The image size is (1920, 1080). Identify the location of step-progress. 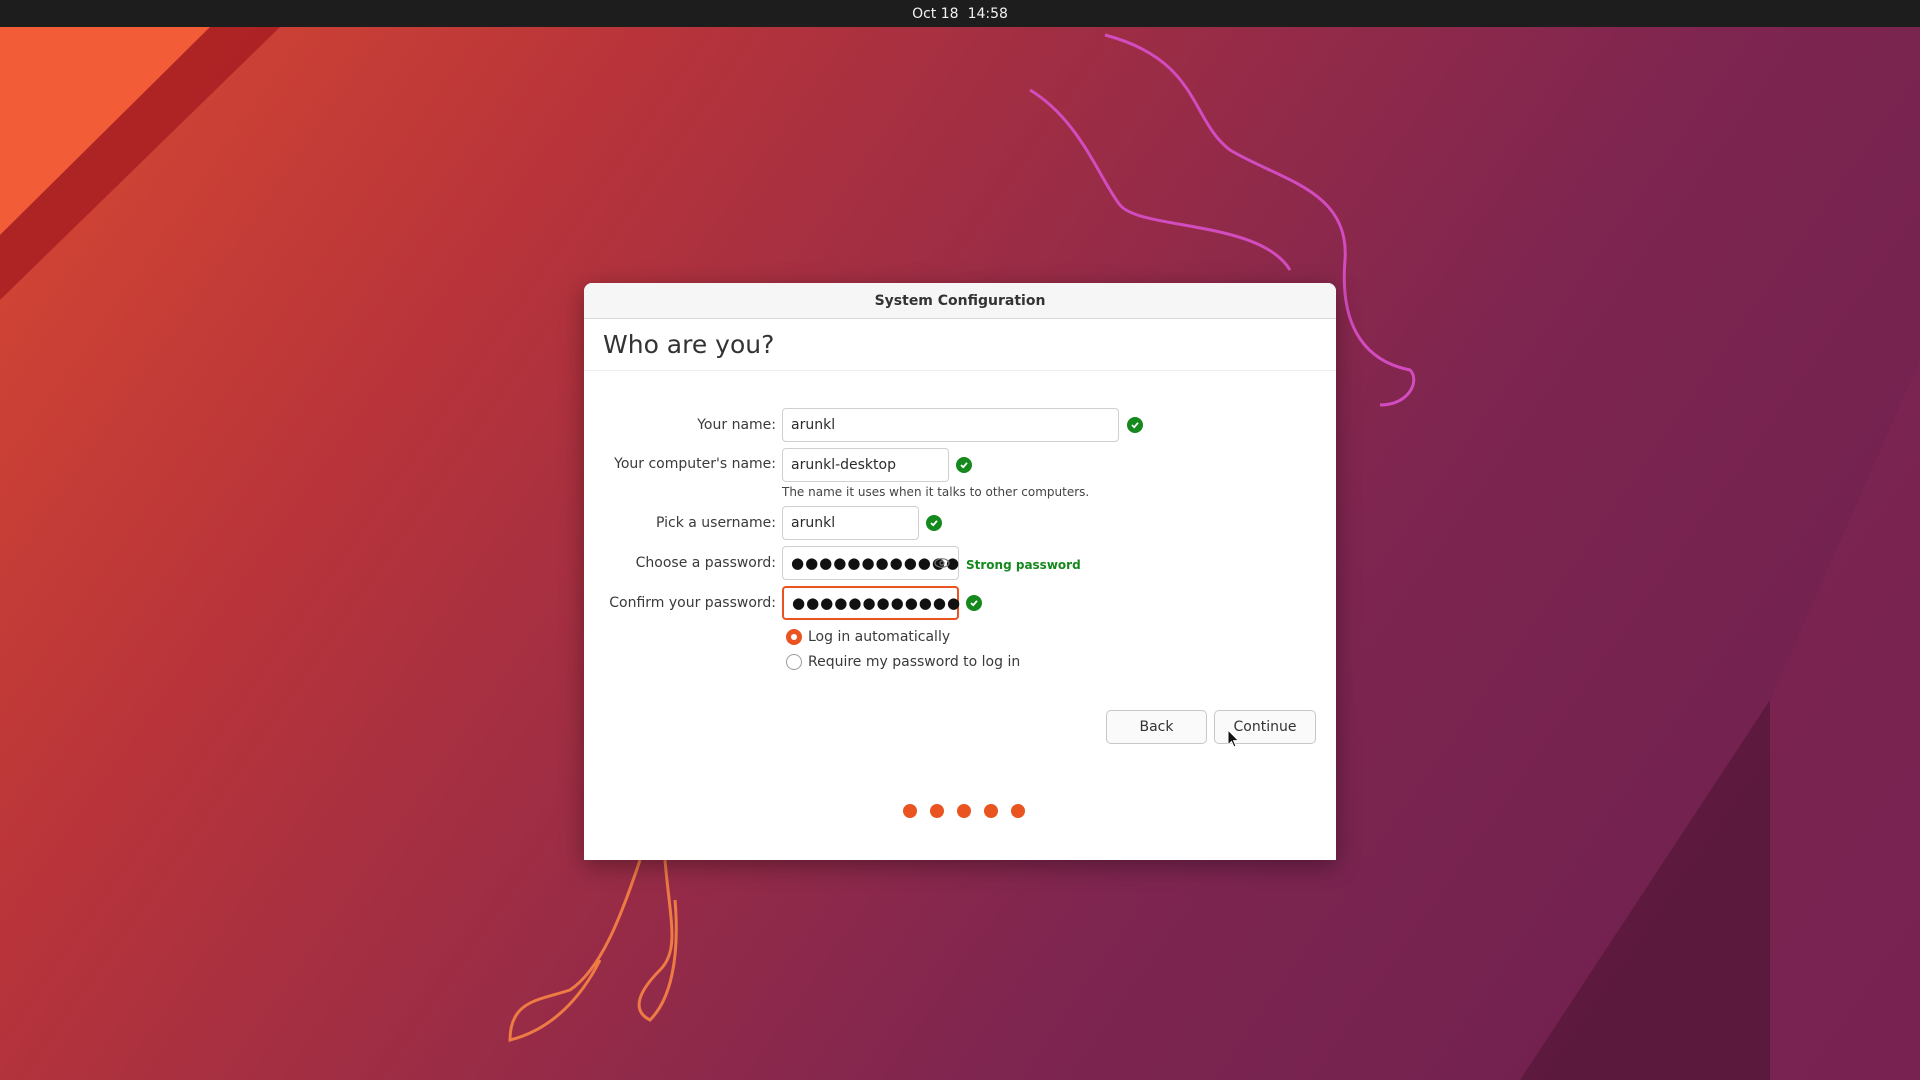
(964, 811).